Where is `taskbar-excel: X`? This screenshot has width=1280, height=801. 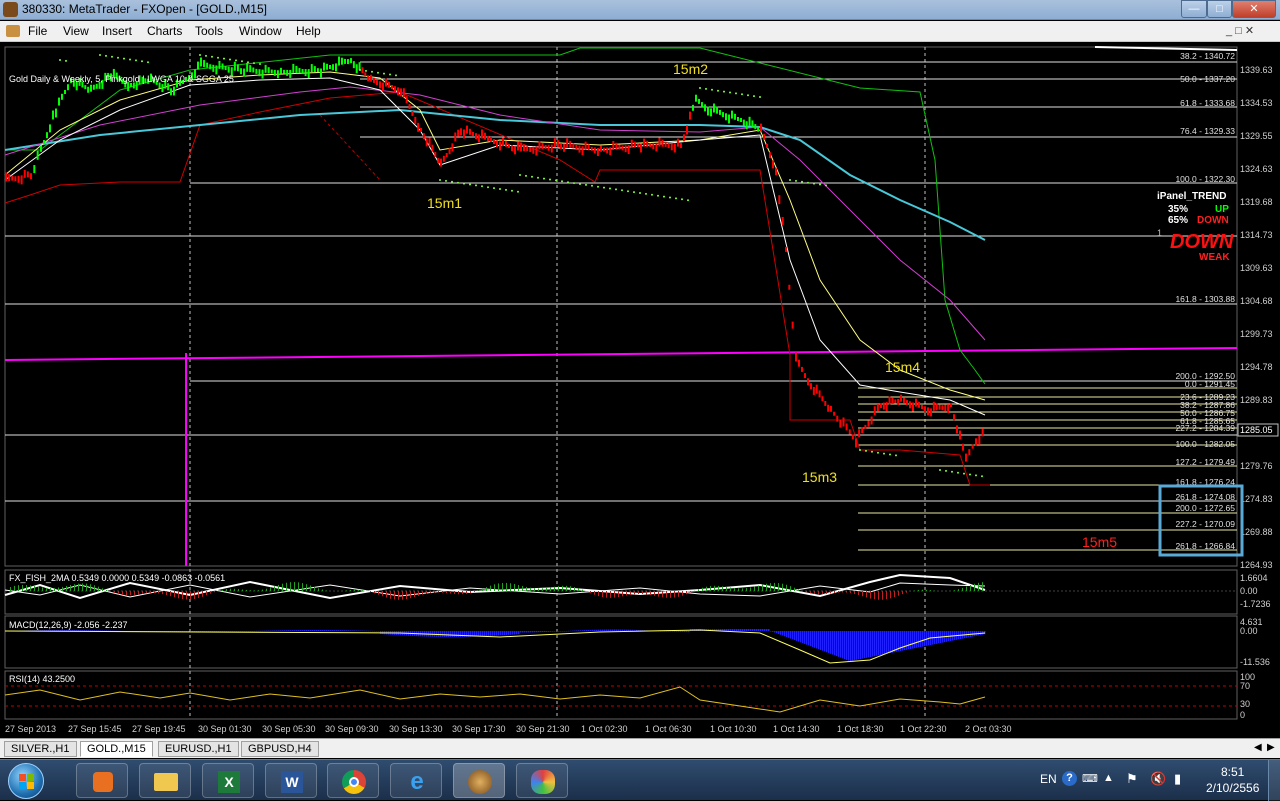
taskbar-excel: X is located at coordinates (228, 780).